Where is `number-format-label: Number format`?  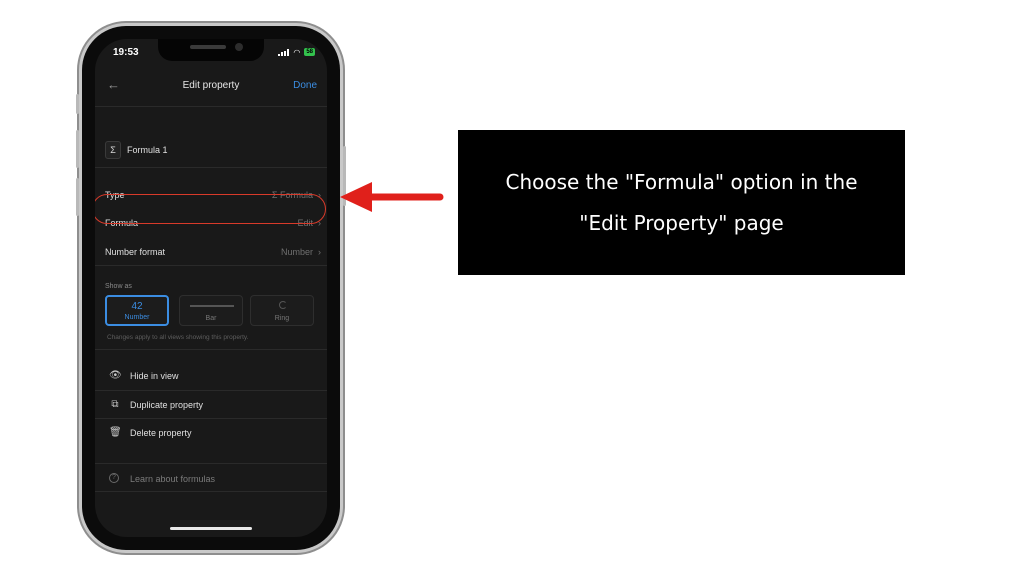 number-format-label: Number format is located at coordinates (135, 252).